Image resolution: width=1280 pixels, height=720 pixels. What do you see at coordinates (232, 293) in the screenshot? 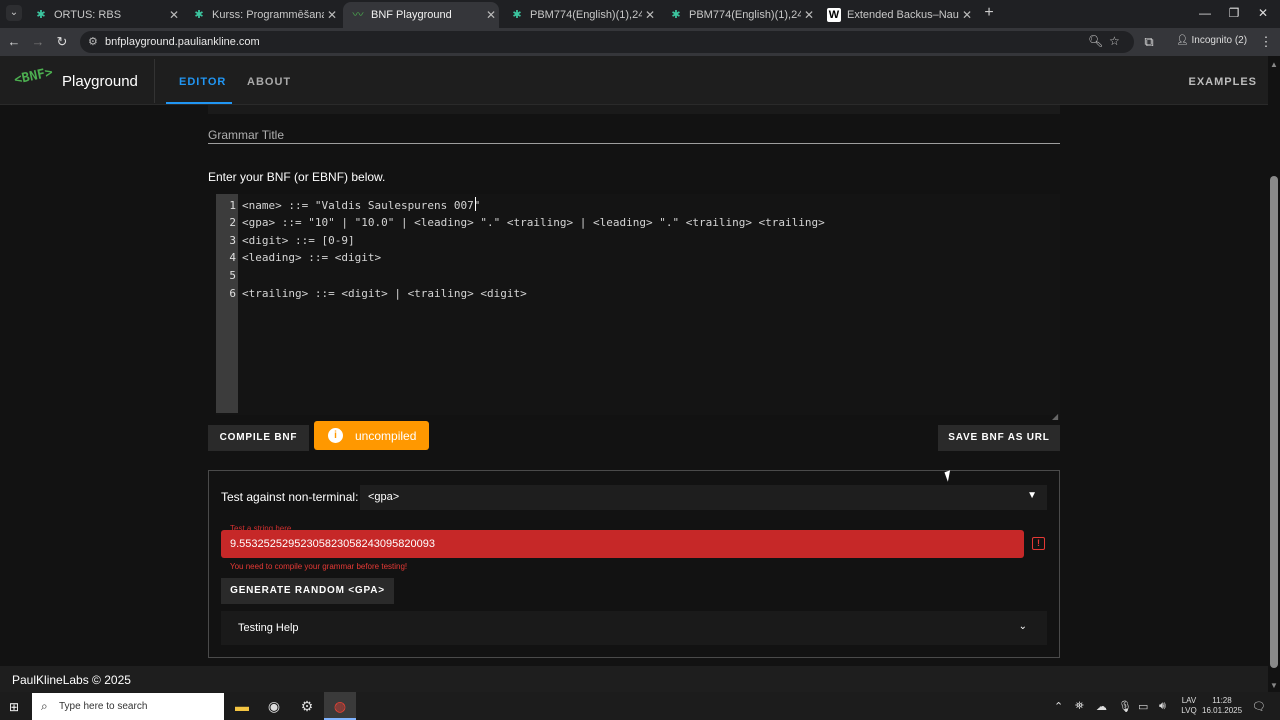
I see `line-number: 6` at bounding box center [232, 293].